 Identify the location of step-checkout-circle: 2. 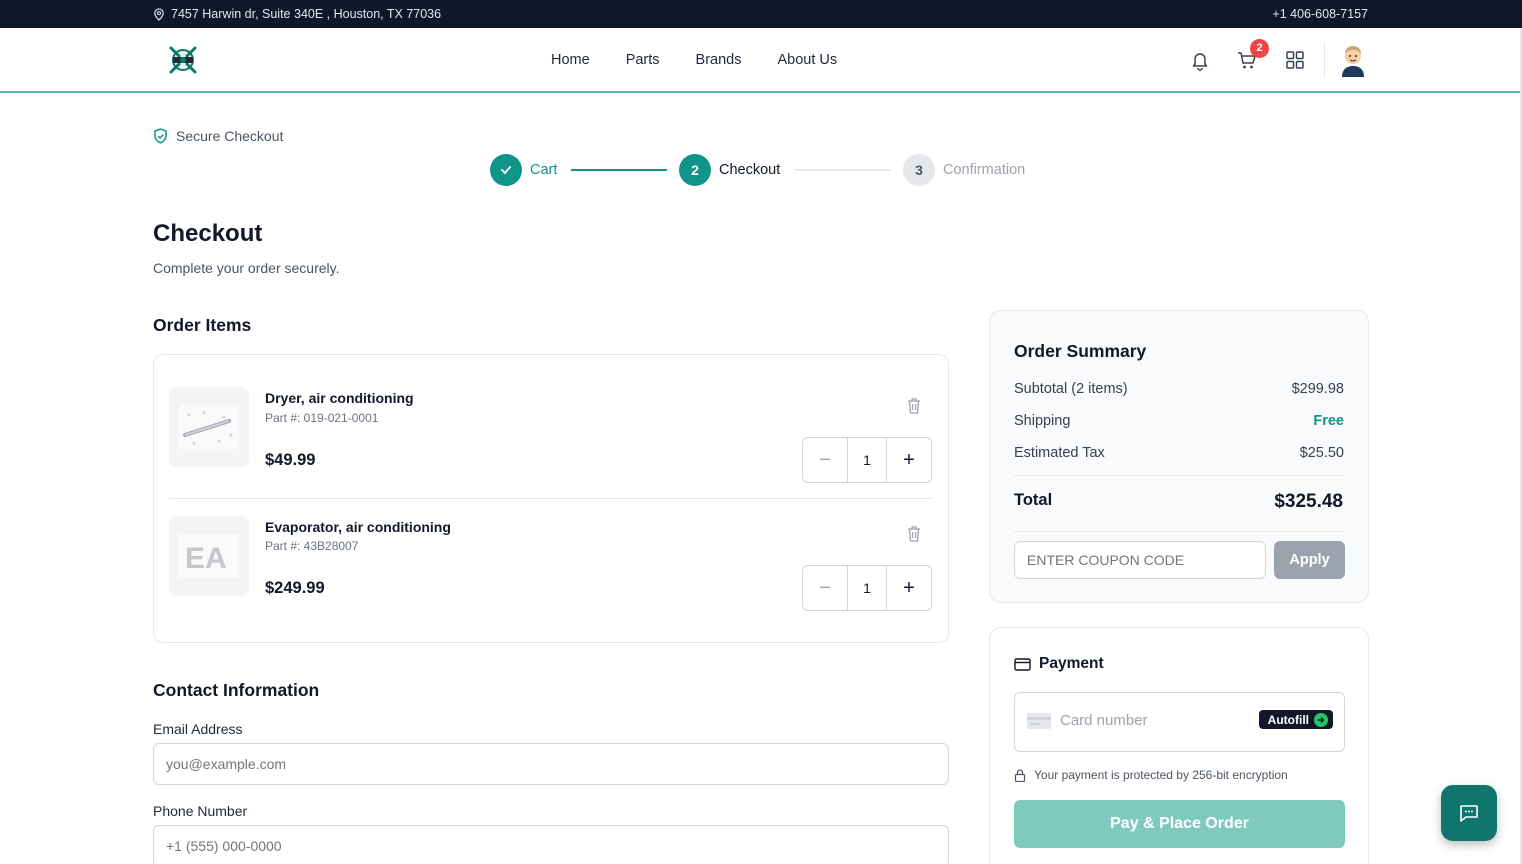
(695, 170).